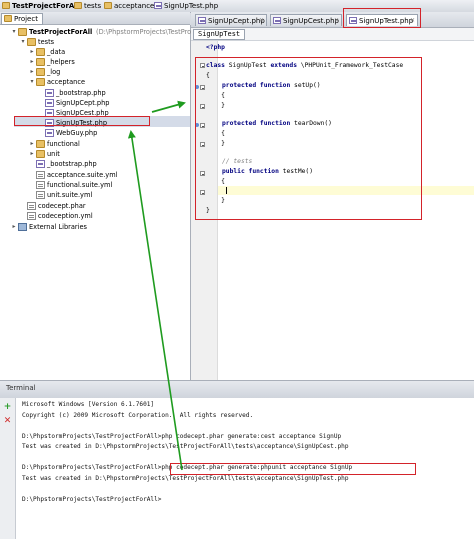 The image size is (474, 539). Describe the element at coordinates (21, 388) in the screenshot. I see `terminal-title: Terminal` at that location.